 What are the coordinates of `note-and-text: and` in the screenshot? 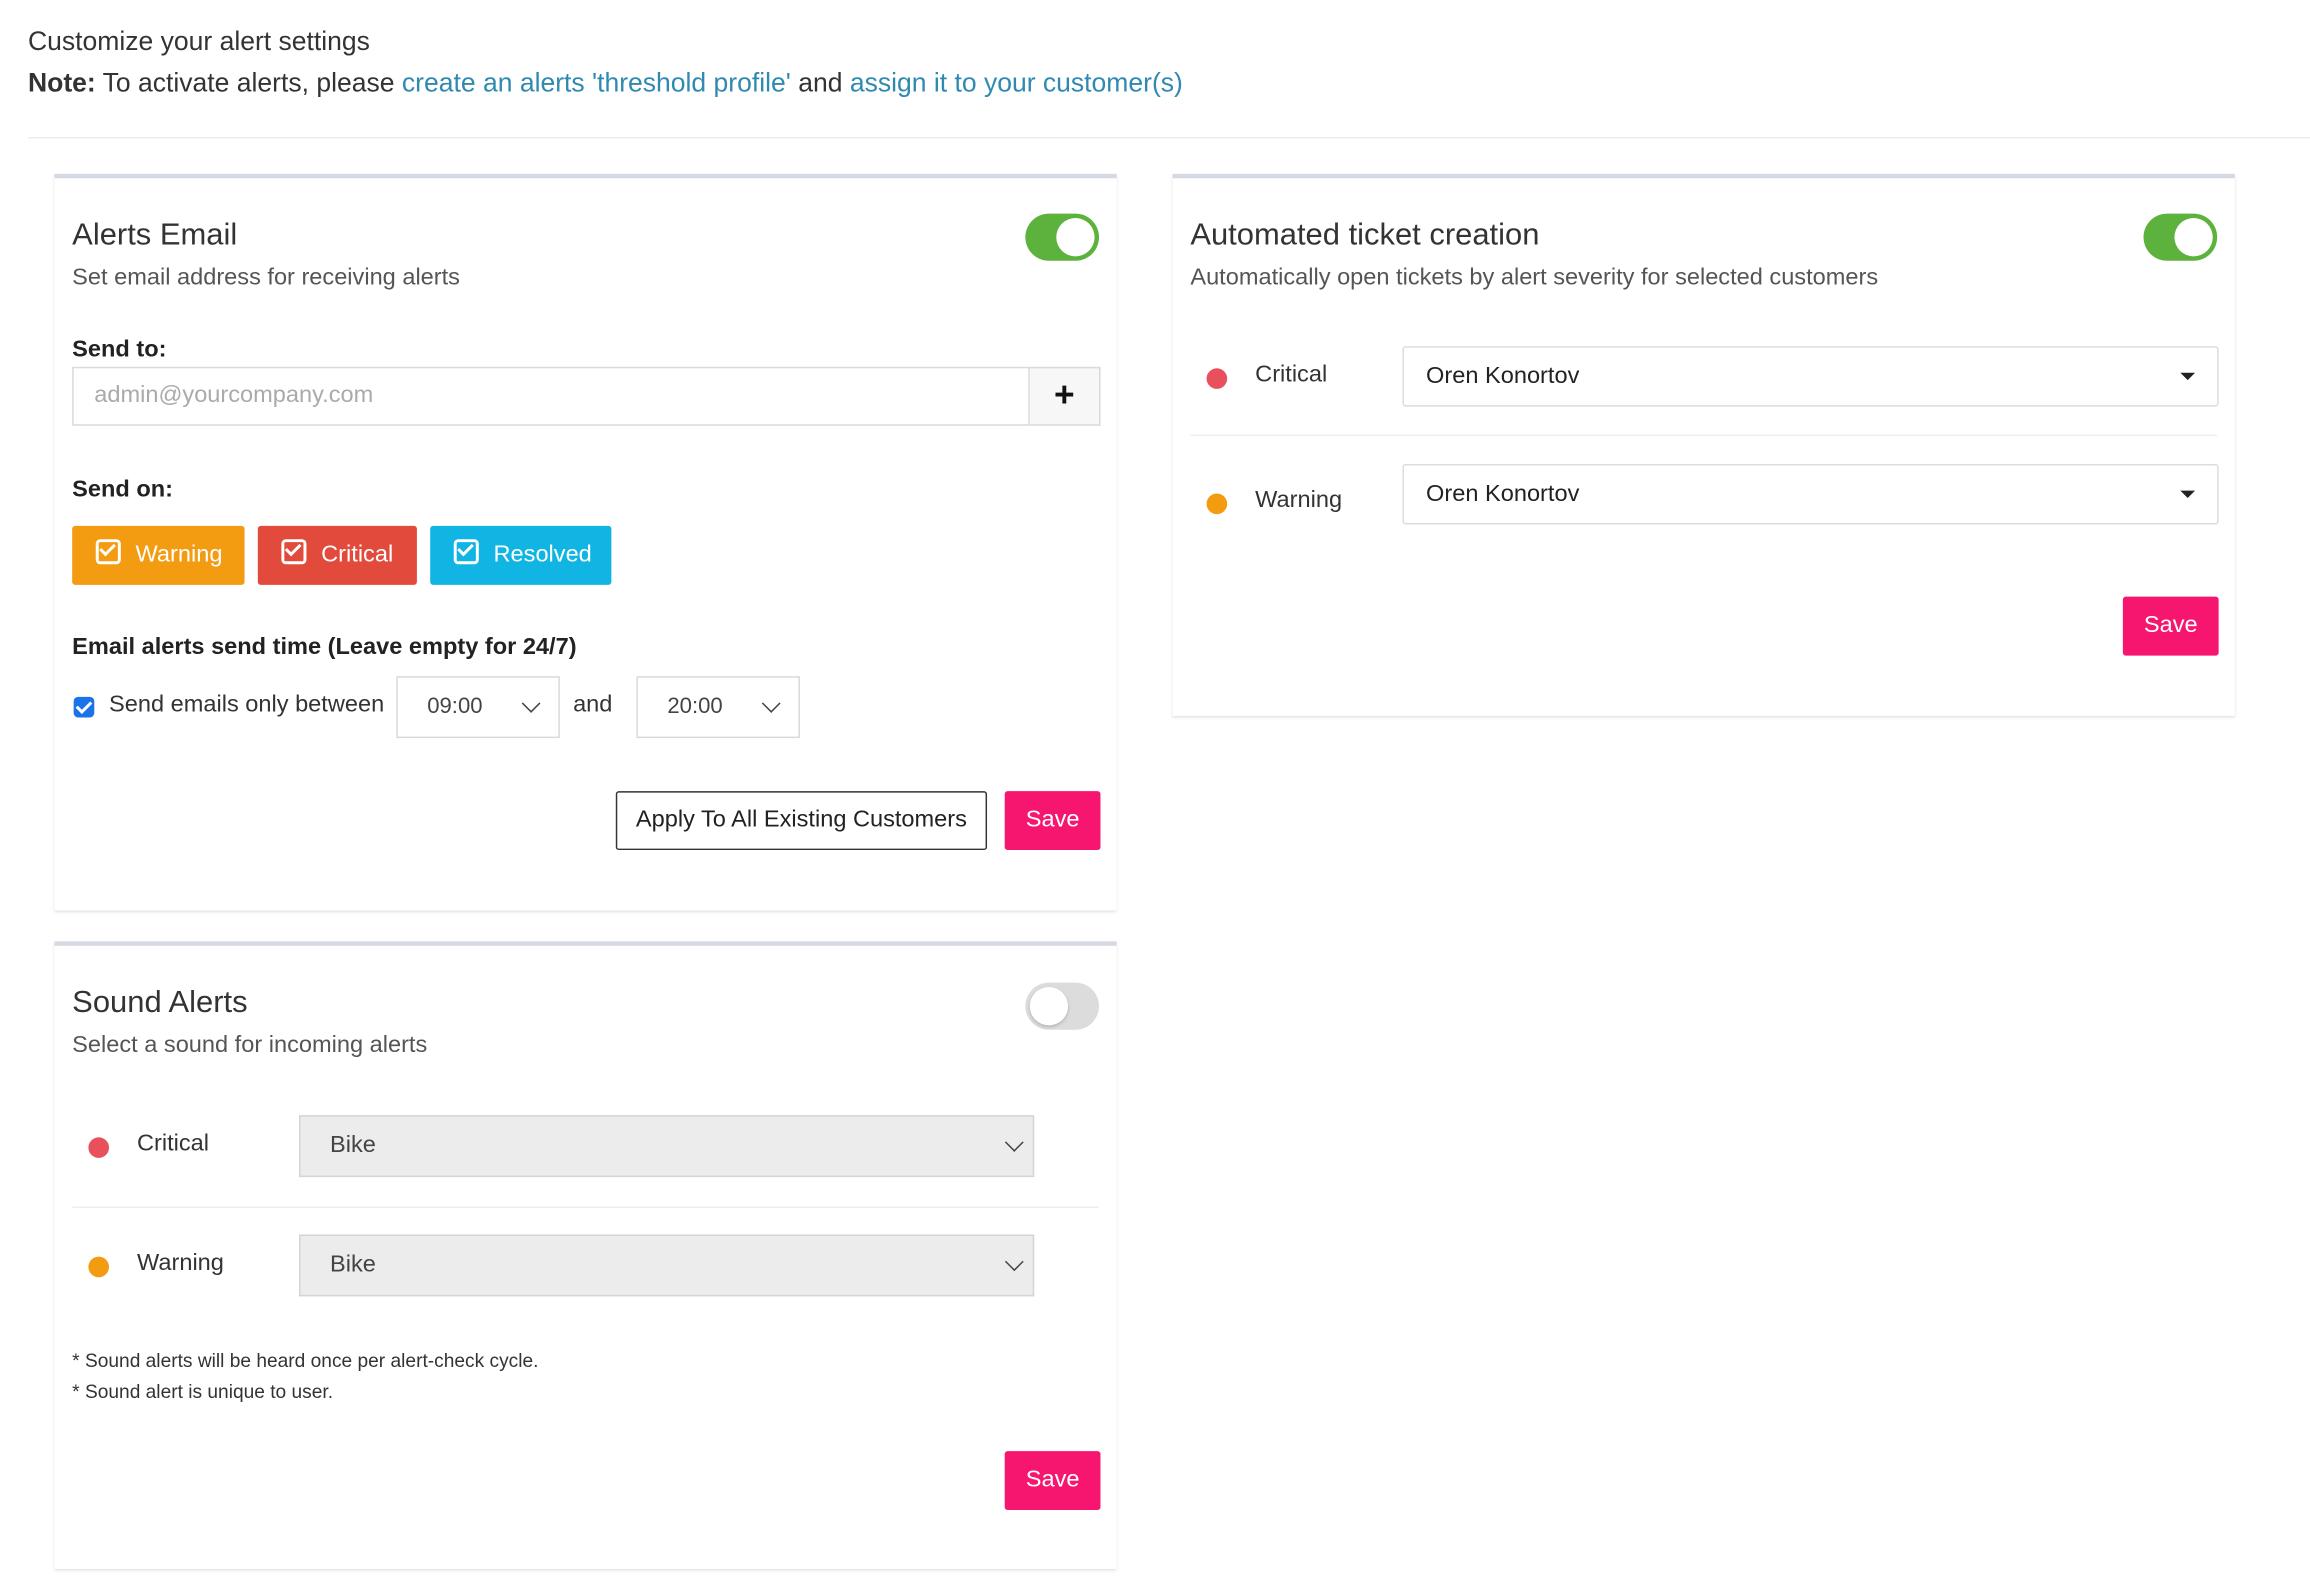 It's located at (820, 82).